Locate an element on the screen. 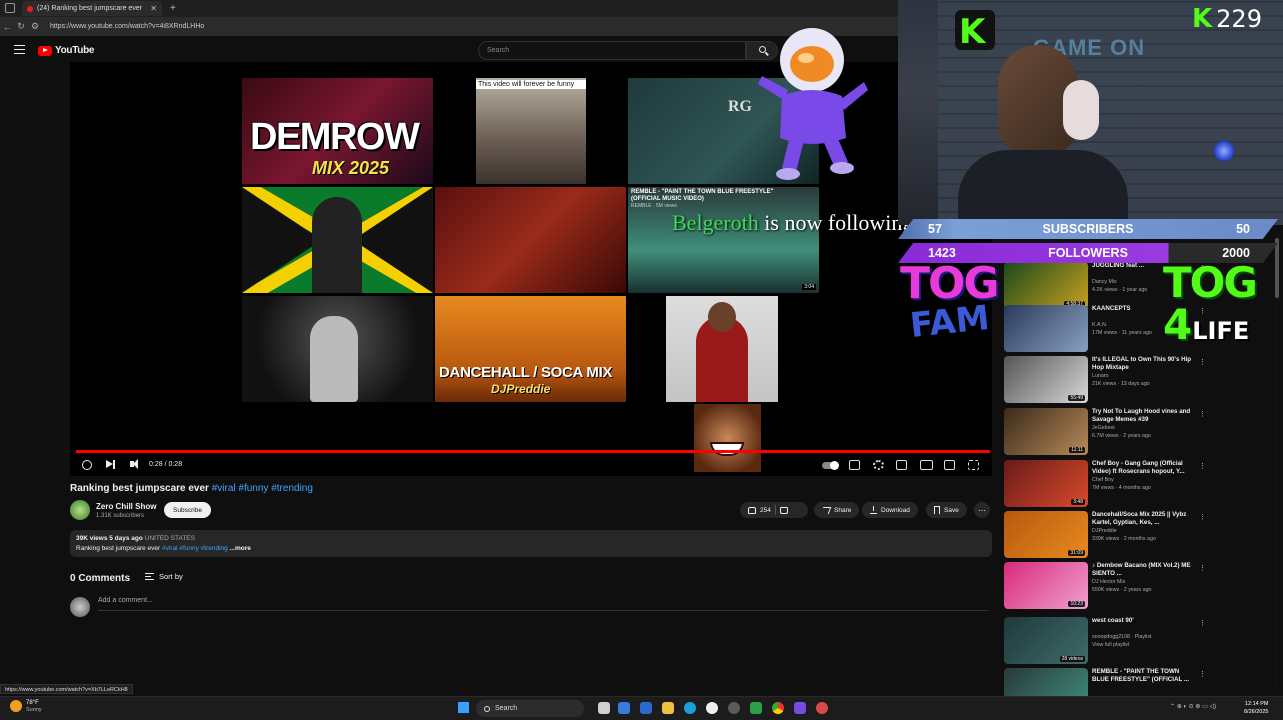 The image size is (1283, 720). close-tab-icon: ✕ is located at coordinates (153, 8).